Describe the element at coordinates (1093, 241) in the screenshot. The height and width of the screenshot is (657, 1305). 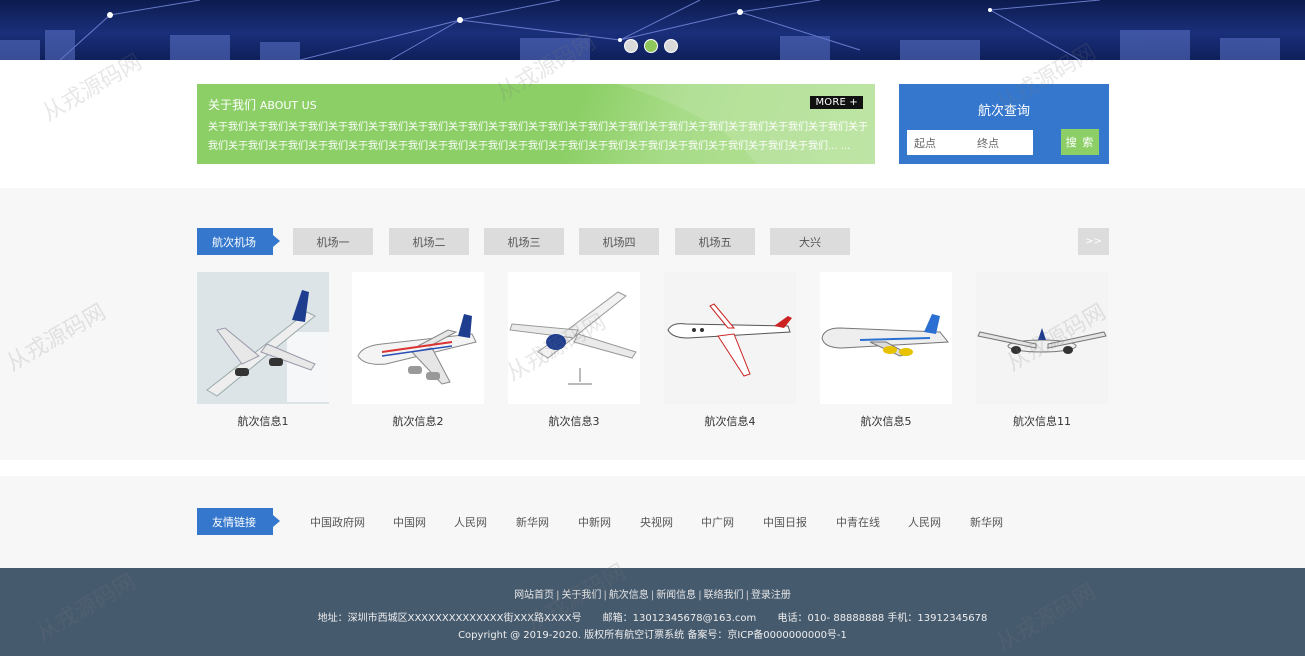
I see `next-arrow-button: >>` at that location.